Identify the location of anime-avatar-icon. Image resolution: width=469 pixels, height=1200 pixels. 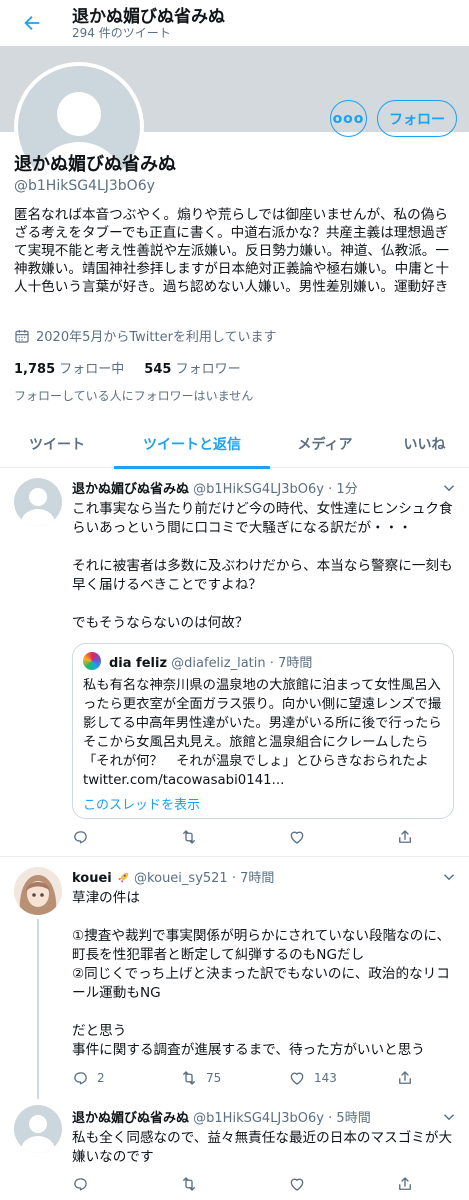
(38, 891).